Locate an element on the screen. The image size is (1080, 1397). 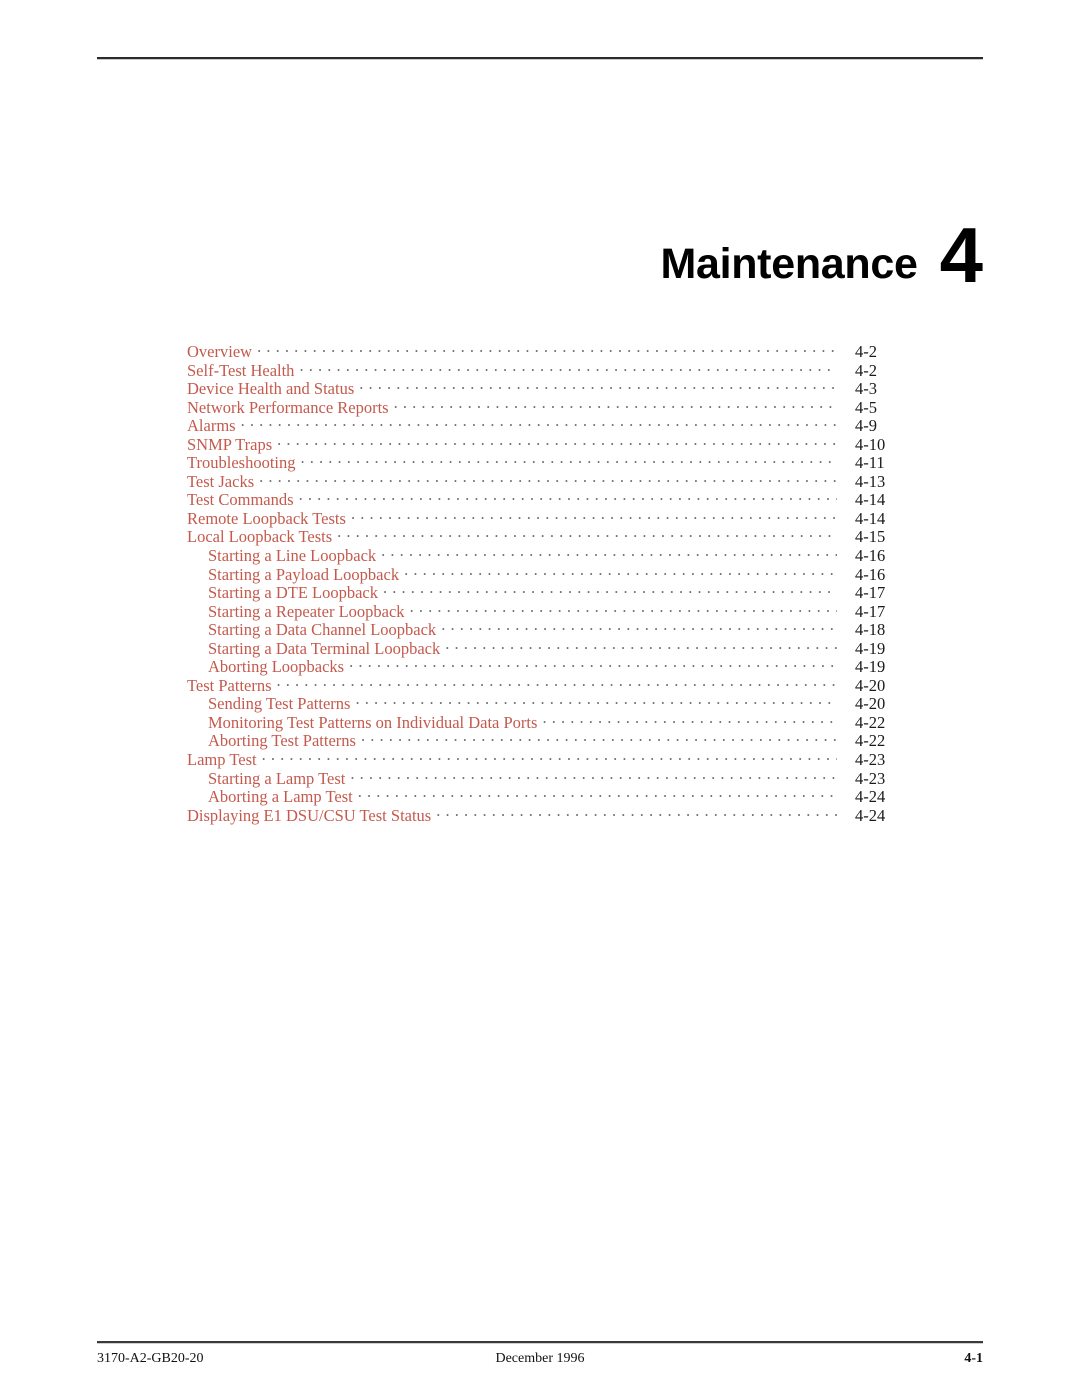
header-rule is located at coordinates (540, 58).